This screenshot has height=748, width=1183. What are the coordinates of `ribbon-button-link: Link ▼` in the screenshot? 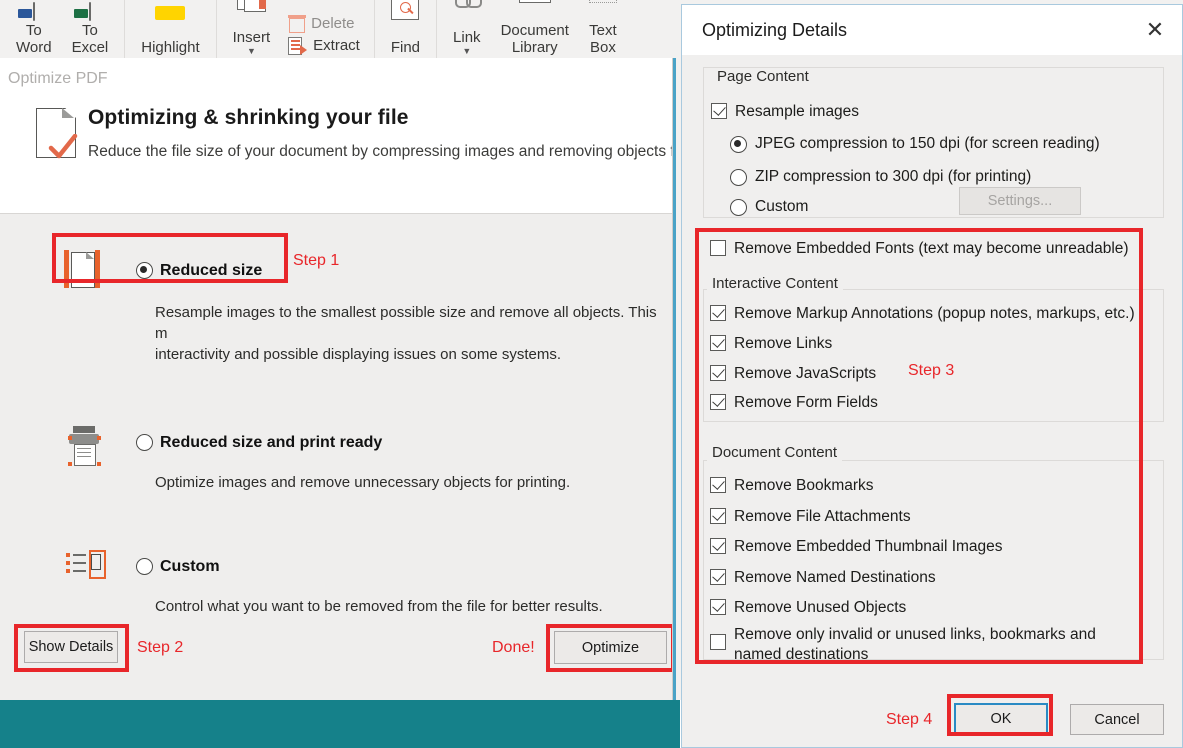 It's located at (467, 29).